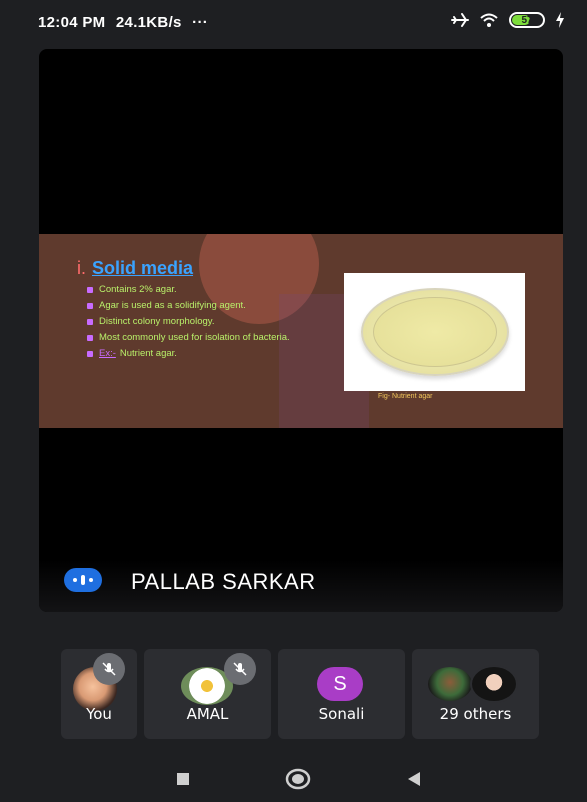 The width and height of the screenshot is (587, 802). I want to click on participant-tile-others: 29 others, so click(475, 694).